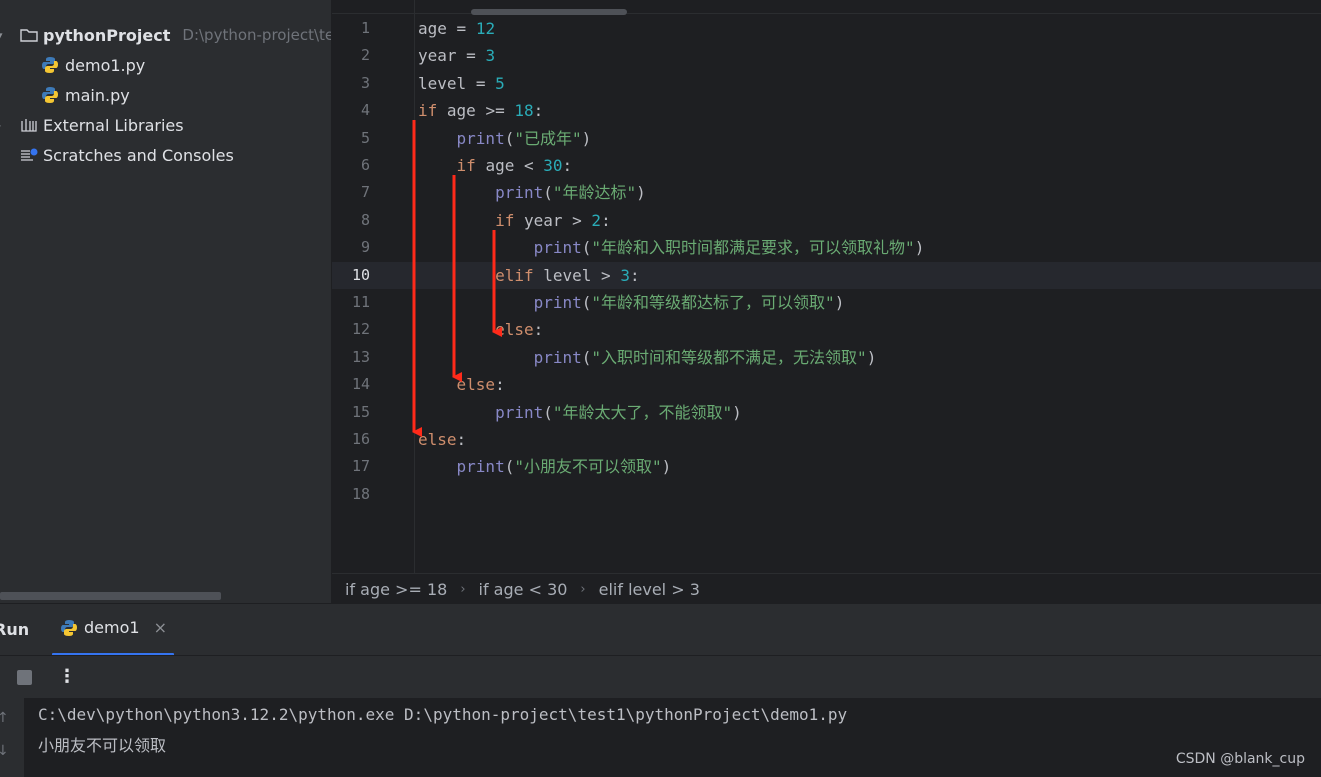  I want to click on code-text: if year > 2:, so click(553, 220).